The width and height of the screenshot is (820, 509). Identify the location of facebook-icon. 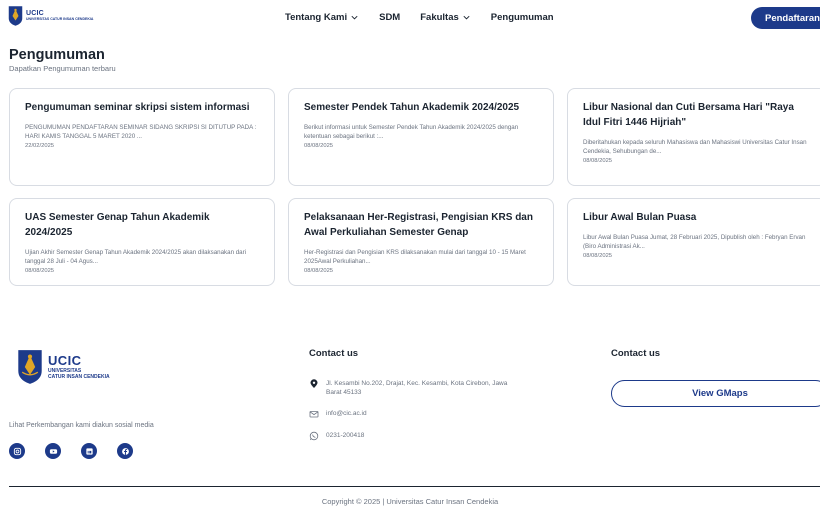
(125, 451).